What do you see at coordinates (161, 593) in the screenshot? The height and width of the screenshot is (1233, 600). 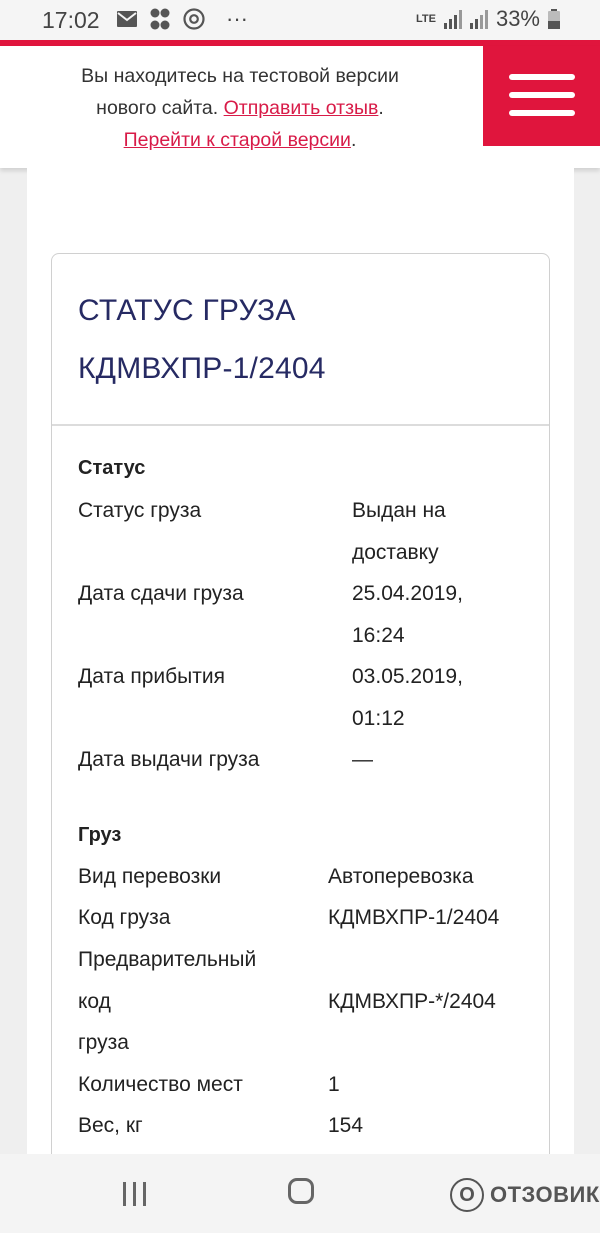 I see `handover-date-label: Дата сдачи груза` at bounding box center [161, 593].